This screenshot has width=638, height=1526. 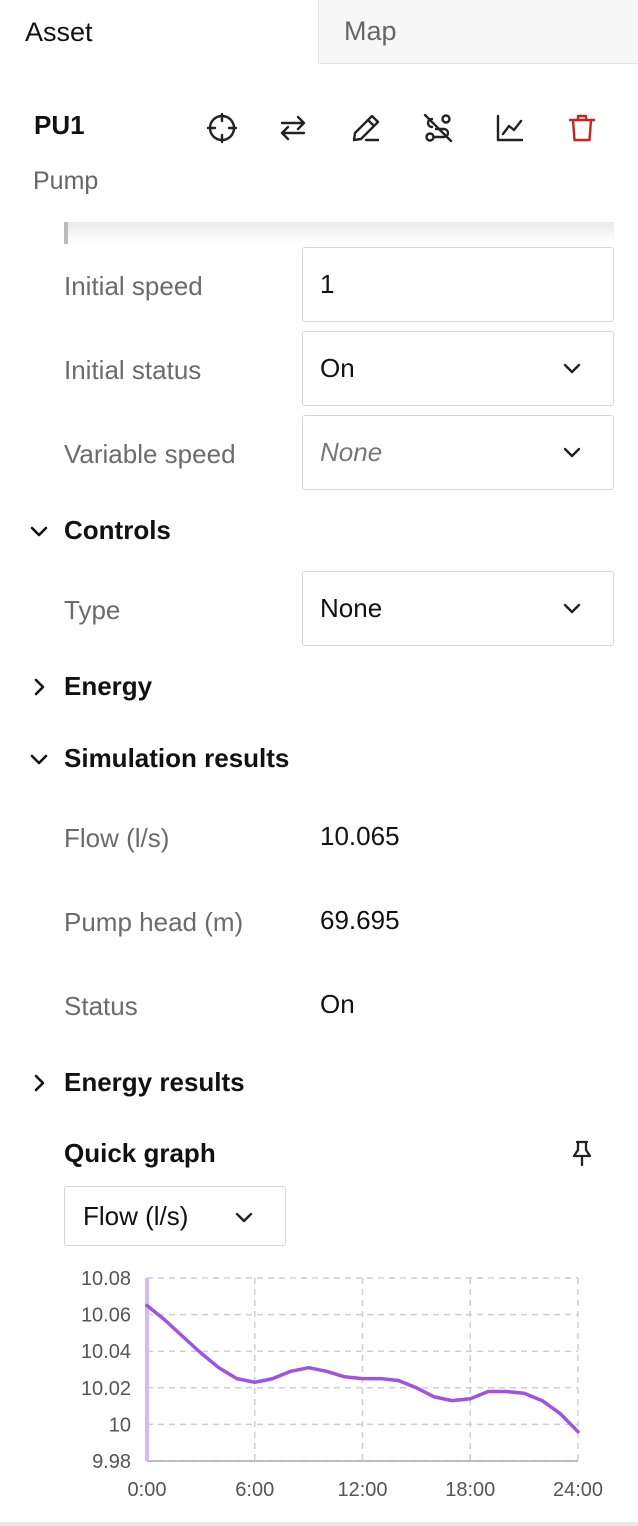 I want to click on section-energy-title: Energy, so click(x=108, y=686).